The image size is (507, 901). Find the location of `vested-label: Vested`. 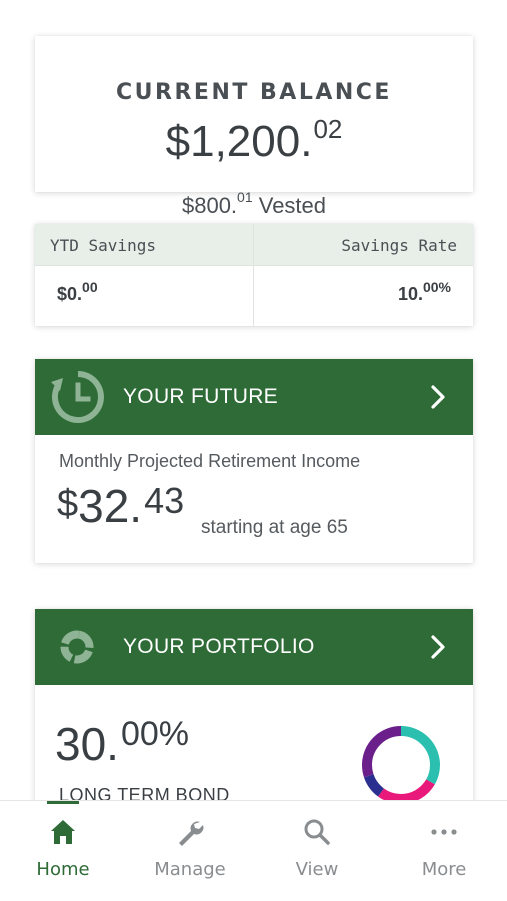

vested-label: Vested is located at coordinates (289, 205).